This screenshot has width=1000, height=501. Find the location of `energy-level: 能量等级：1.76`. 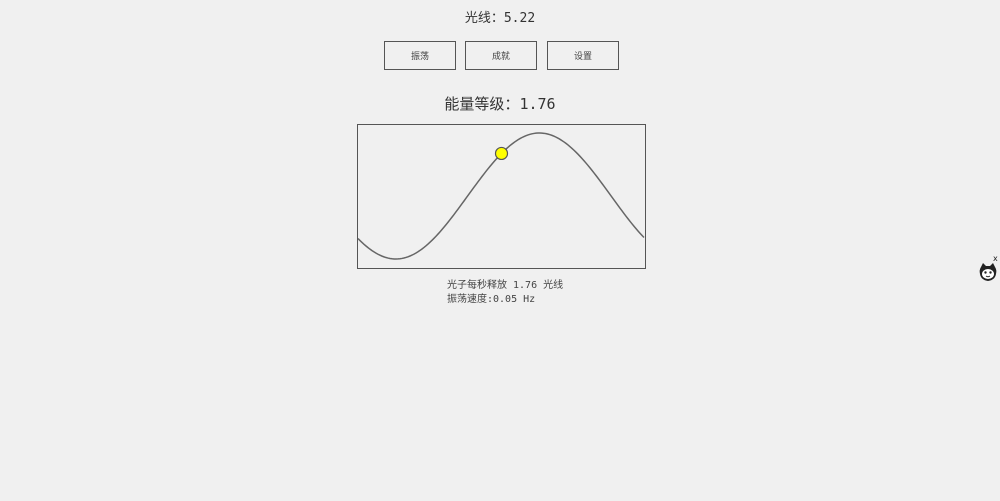

energy-level: 能量等级：1.76 is located at coordinates (500, 104).